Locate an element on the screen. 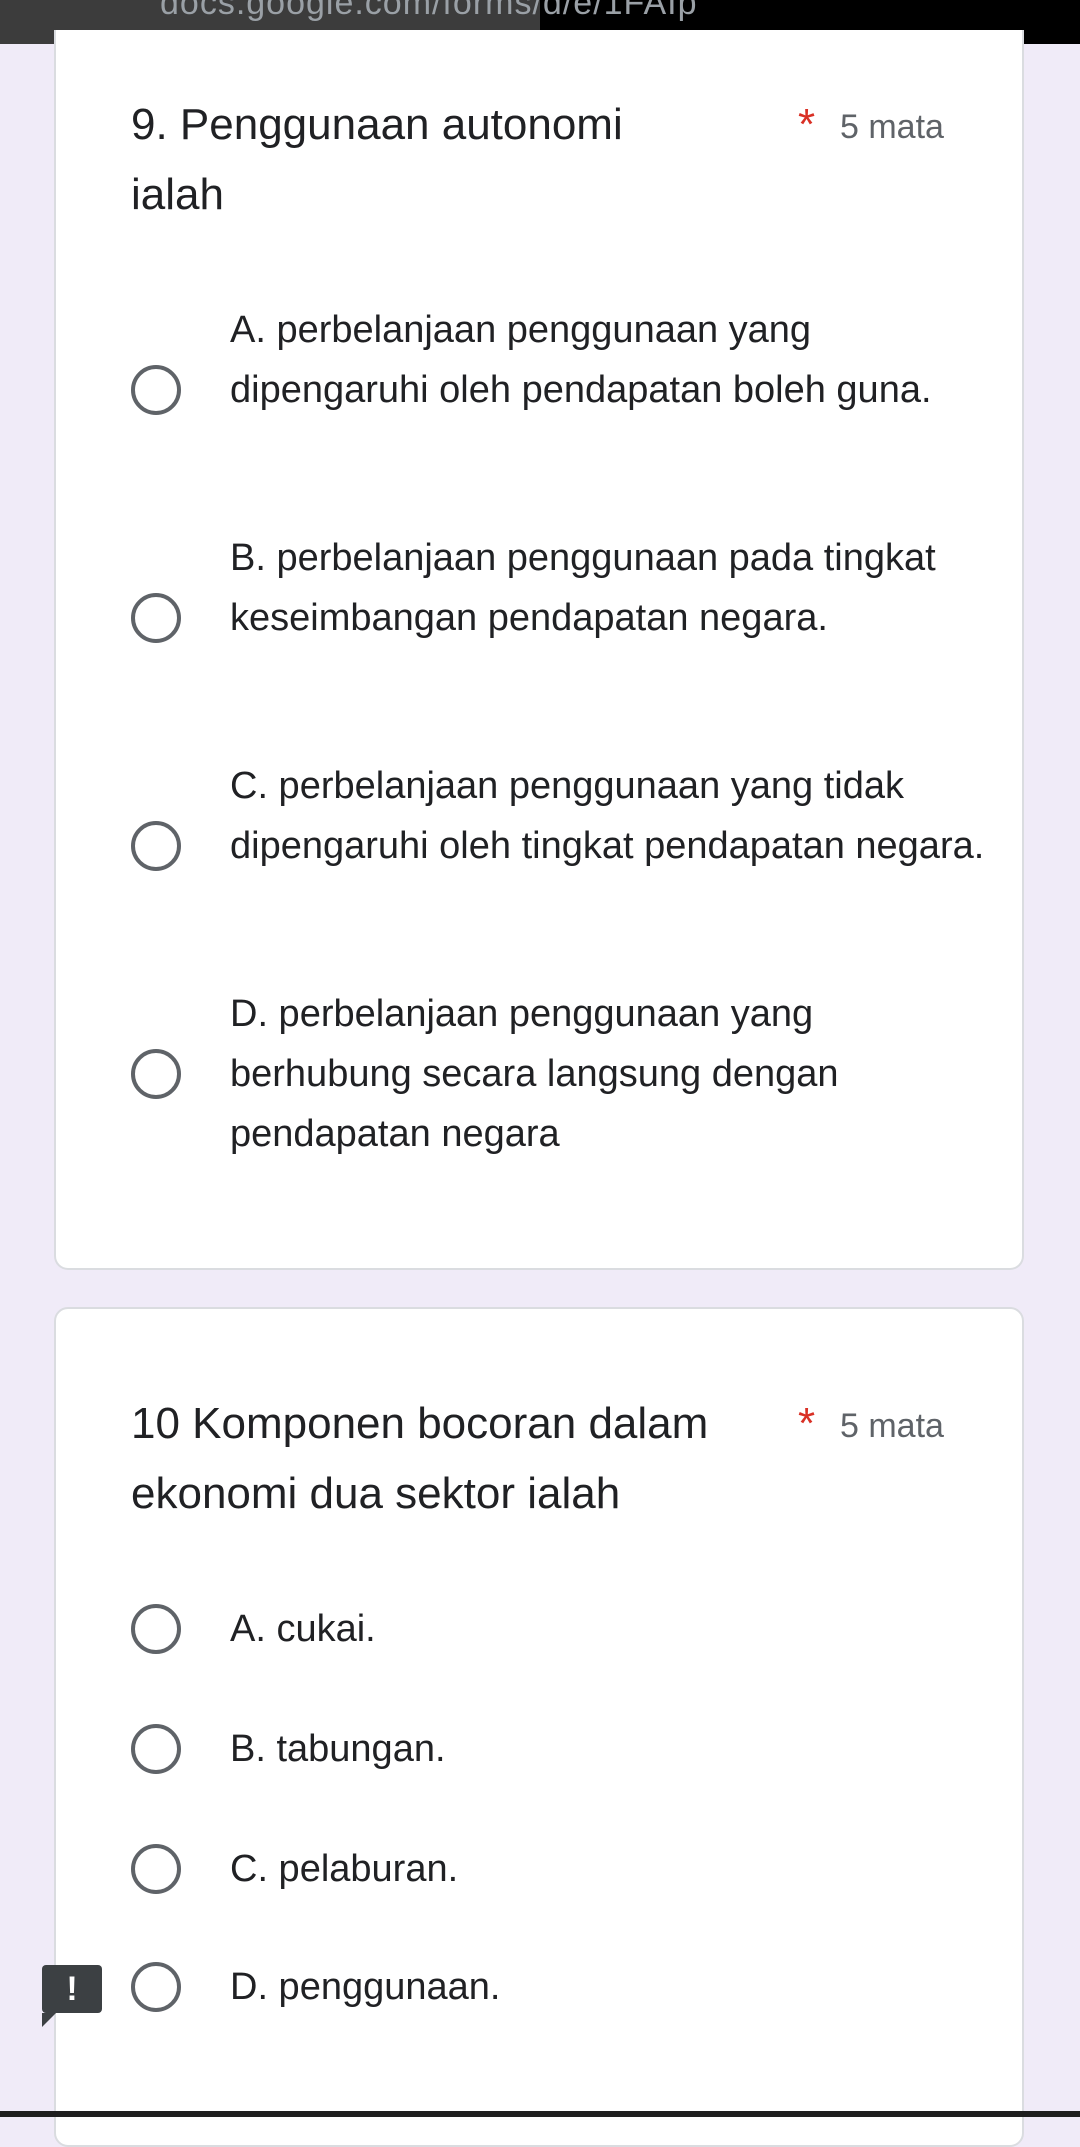  option-d: D. penggunaan. is located at coordinates (561, 1987).